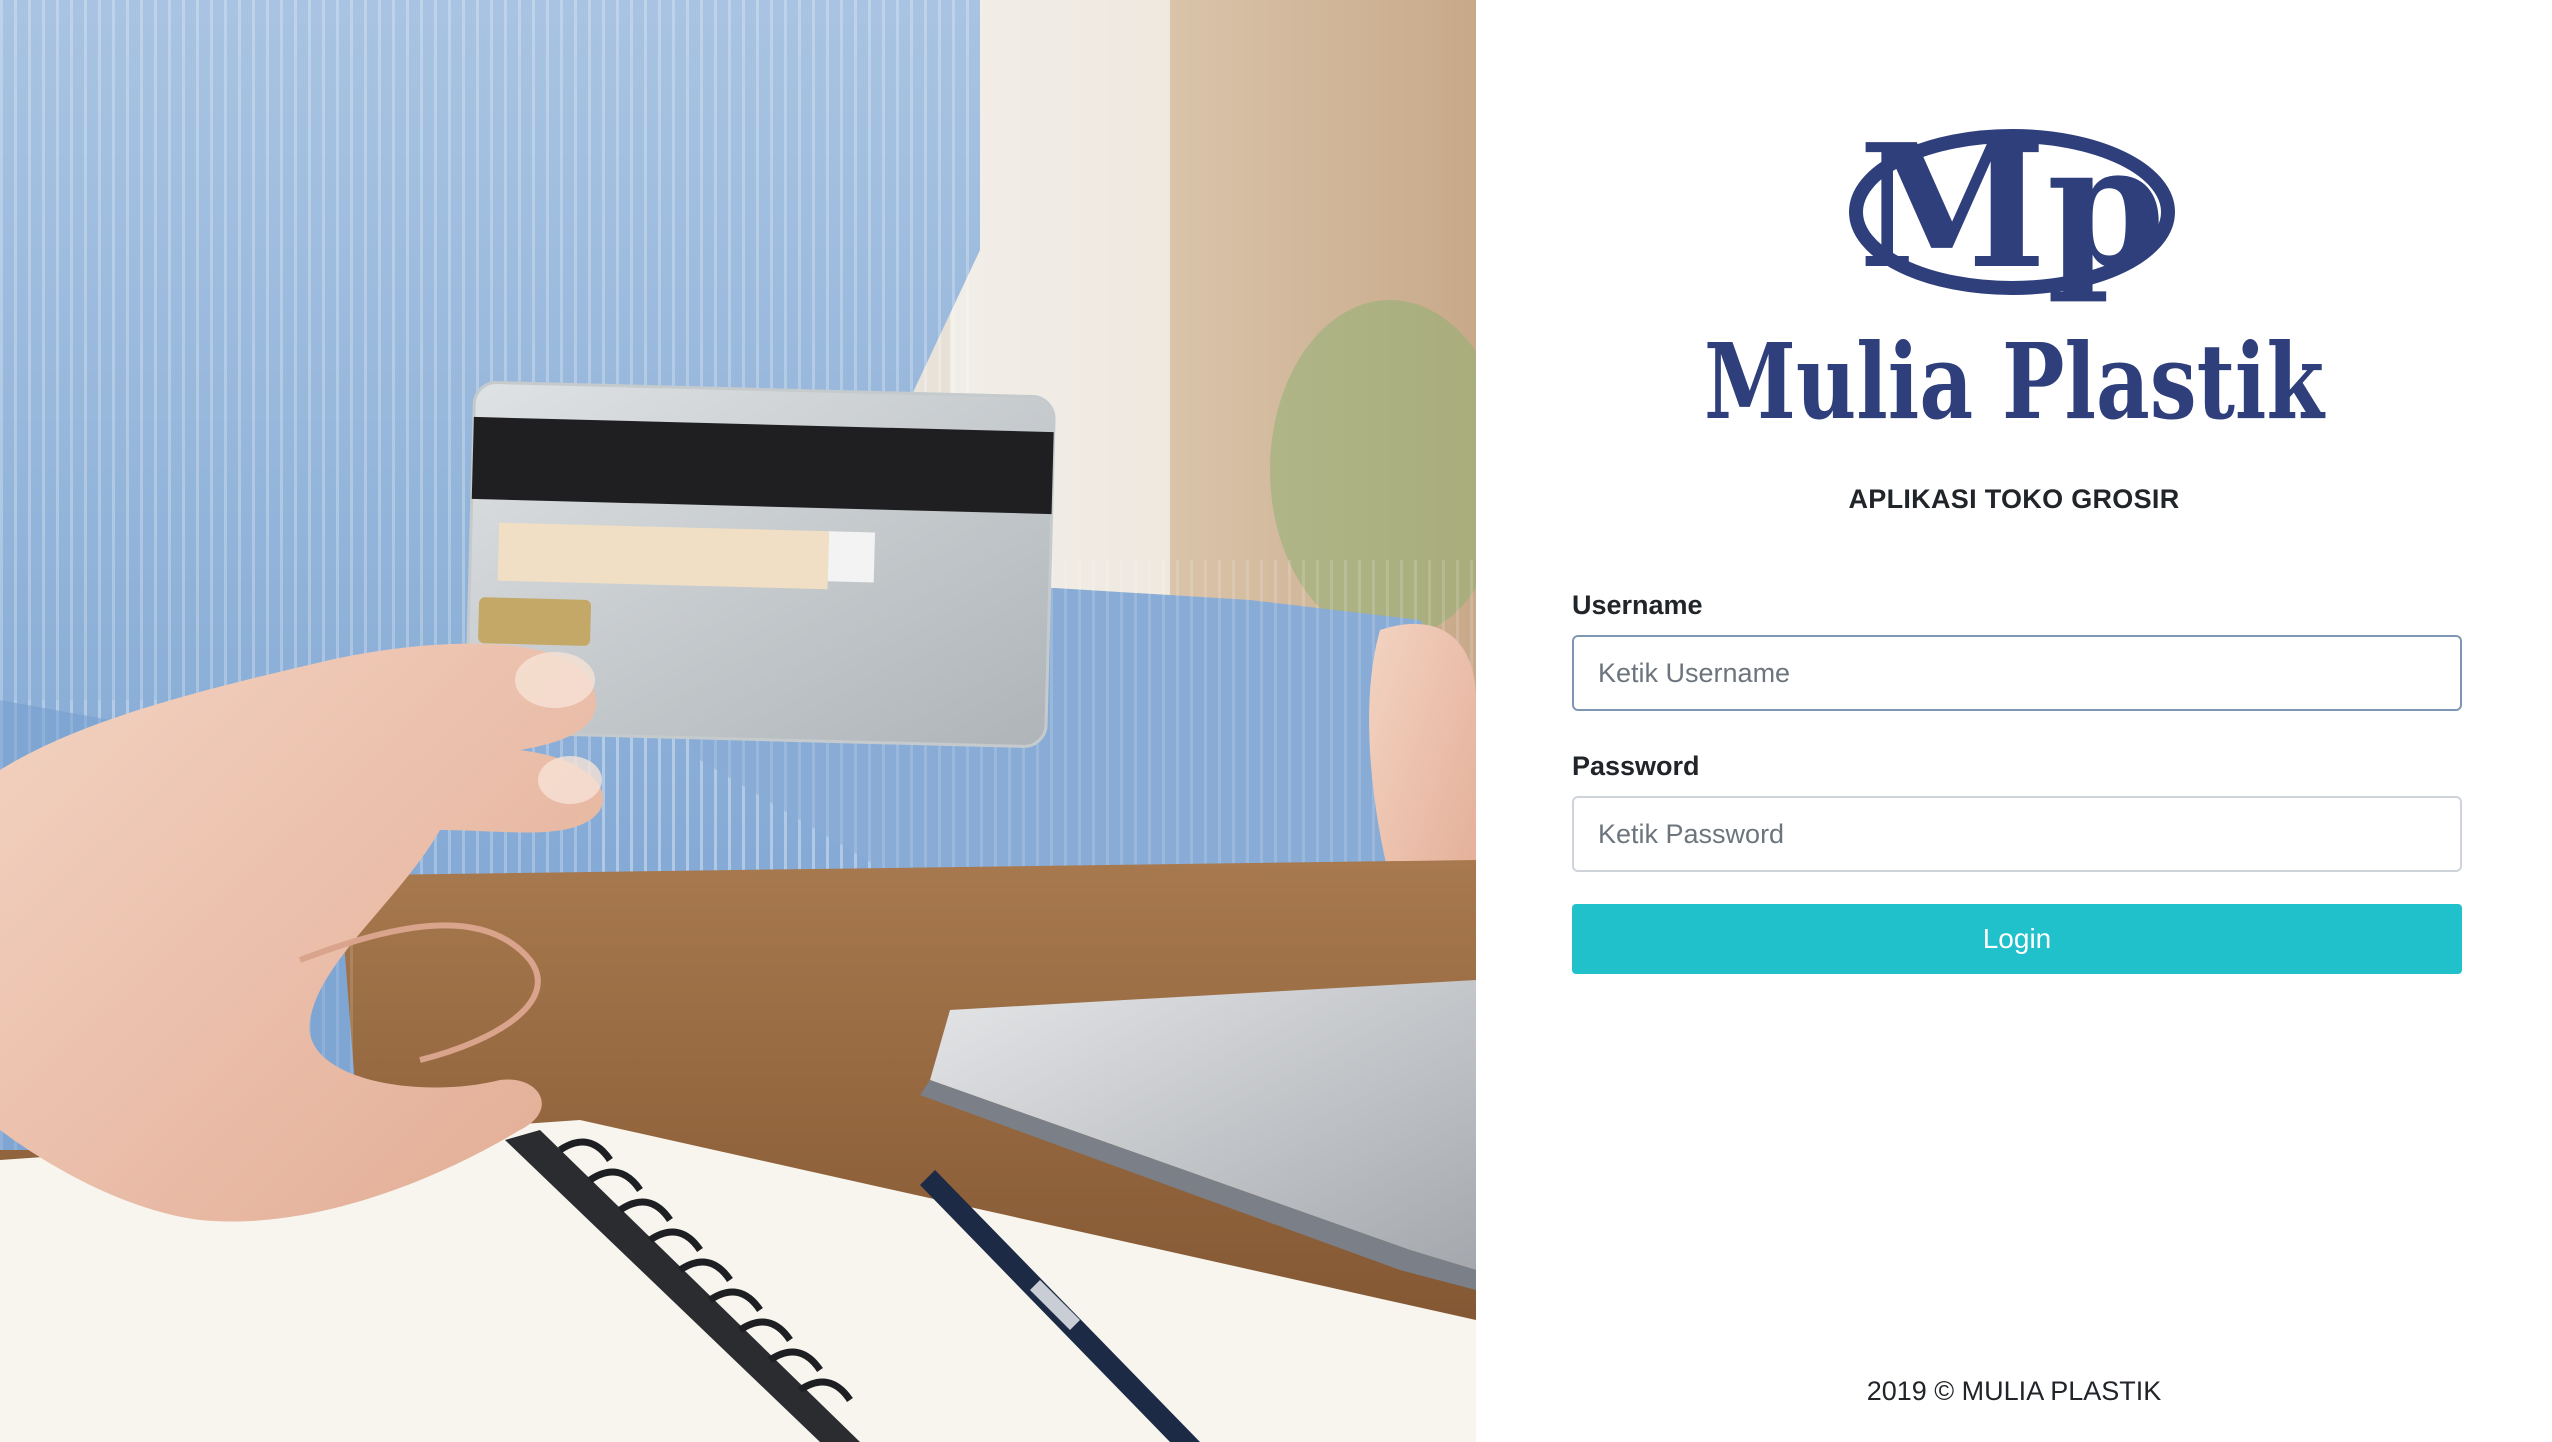 Image resolution: width=2552 pixels, height=1442 pixels. What do you see at coordinates (1637, 605) in the screenshot?
I see `username-label: Username` at bounding box center [1637, 605].